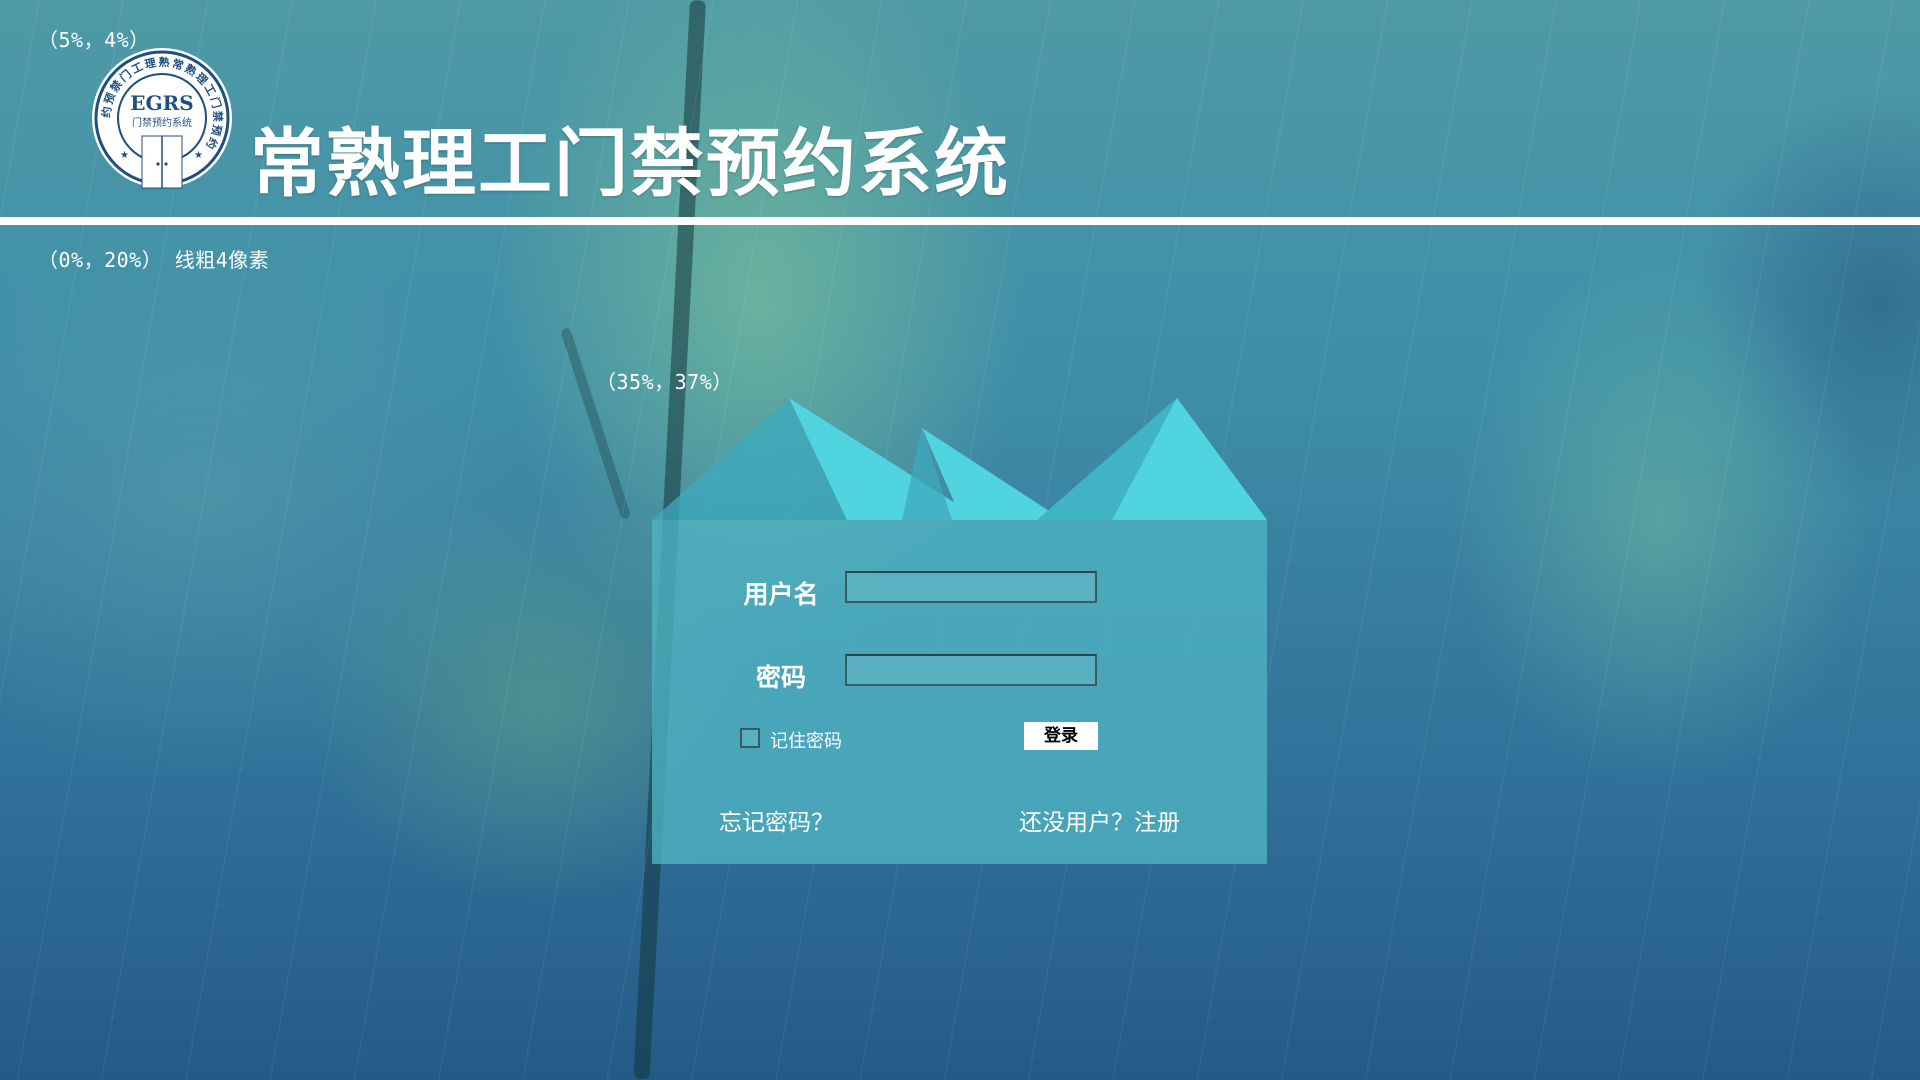  Describe the element at coordinates (971, 670) in the screenshot. I see `password-input` at that location.